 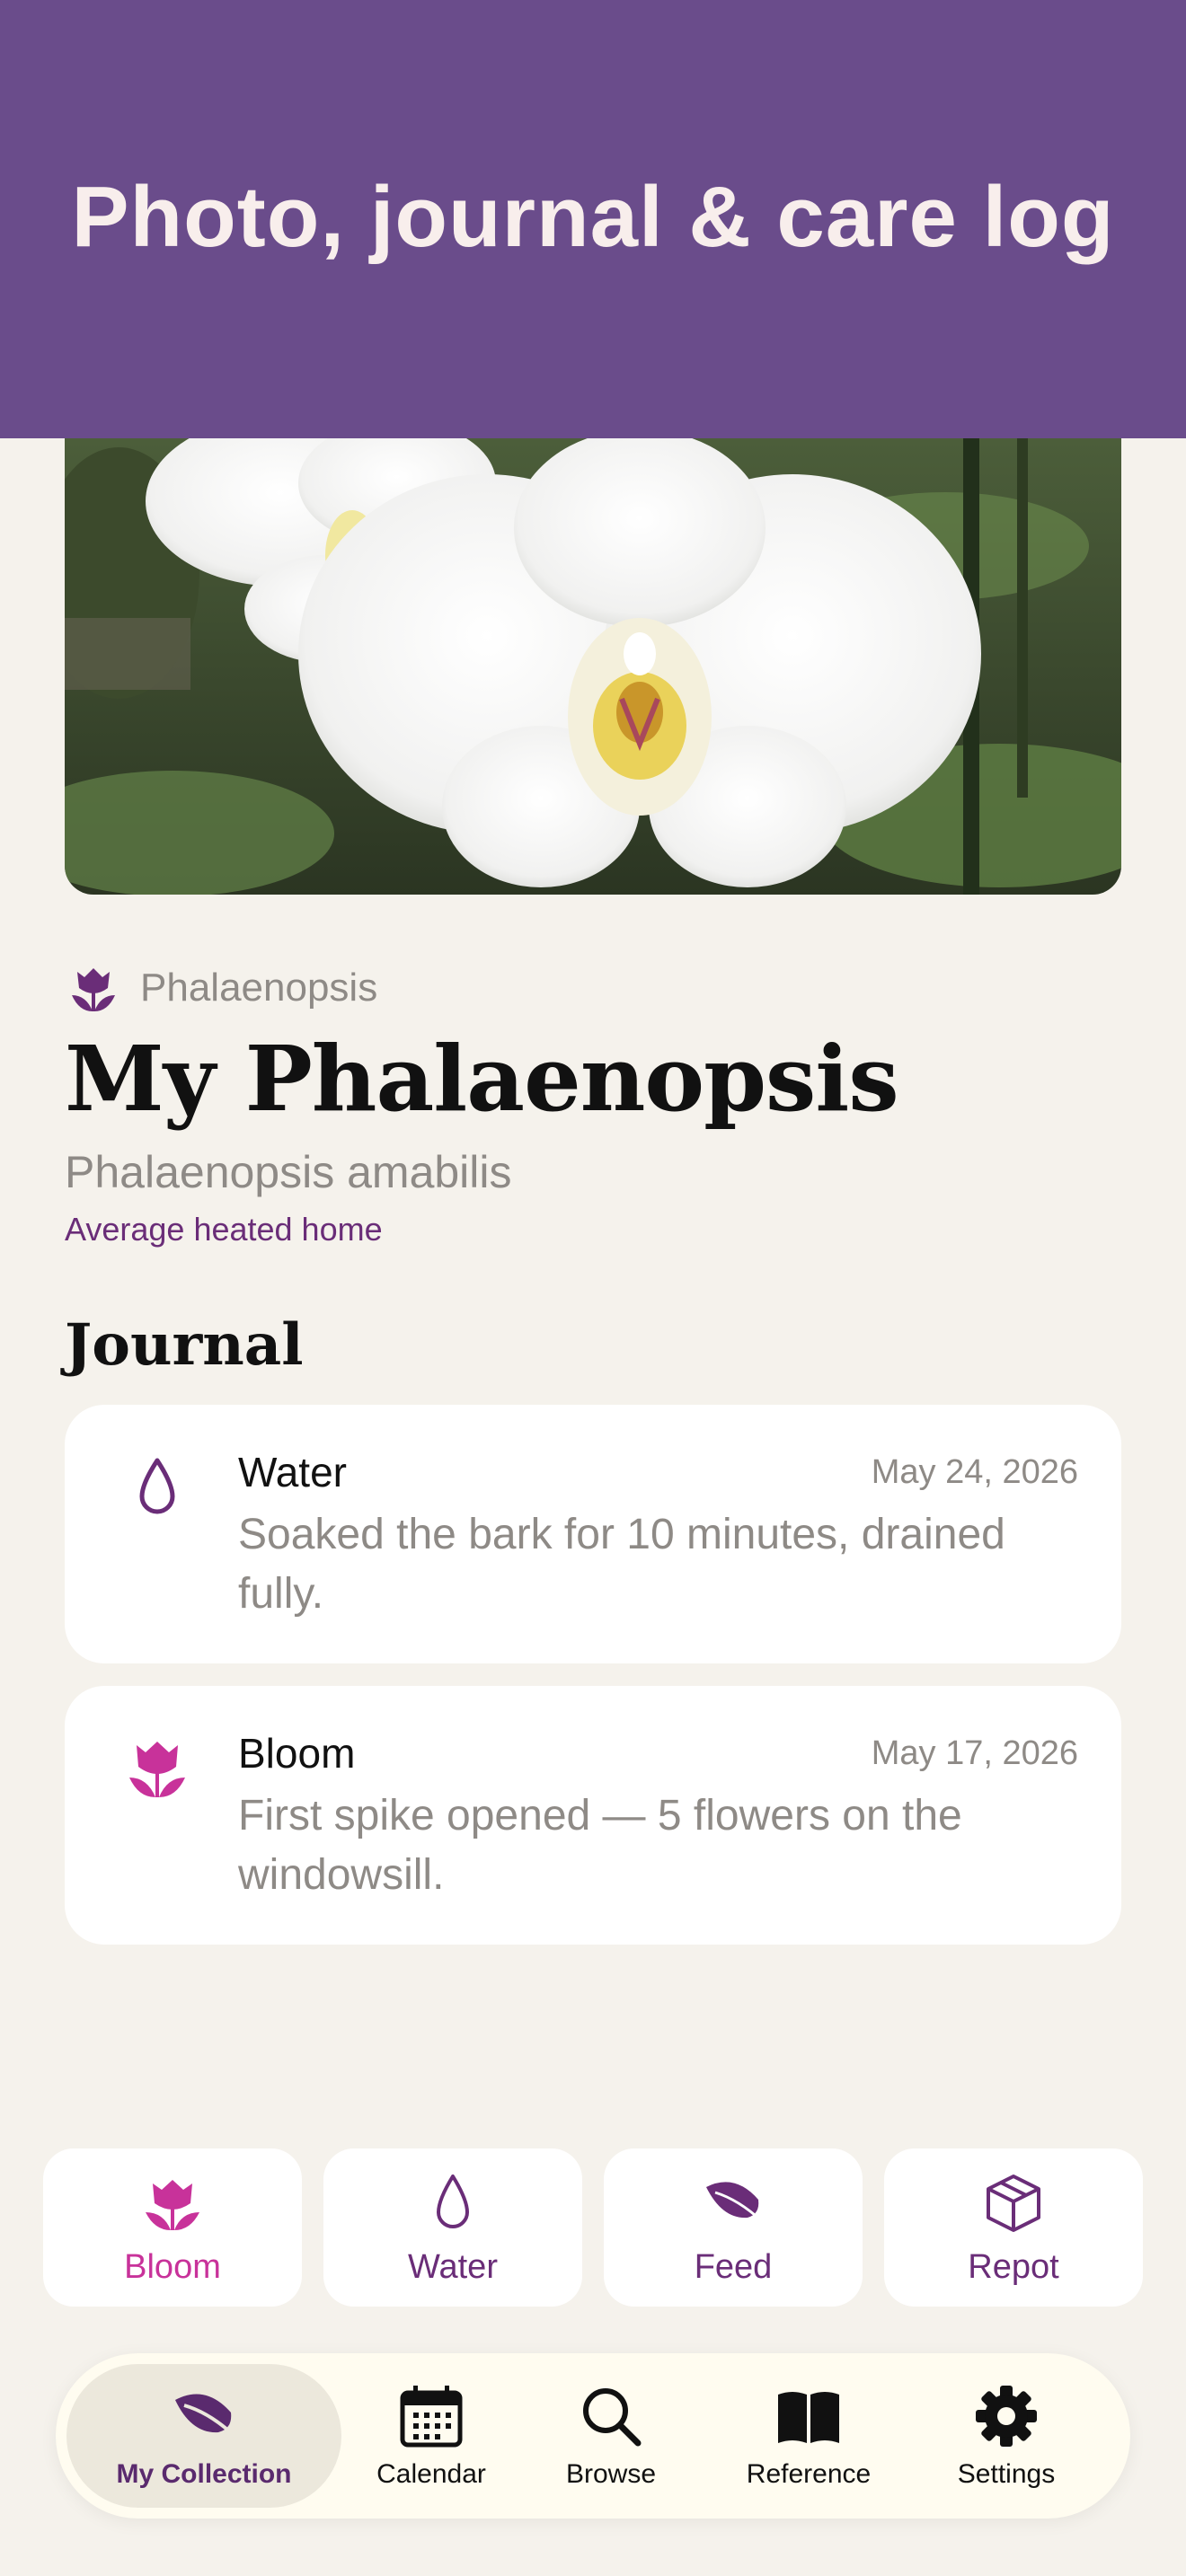 I want to click on genus-label: Phalaenopsis, so click(x=259, y=988).